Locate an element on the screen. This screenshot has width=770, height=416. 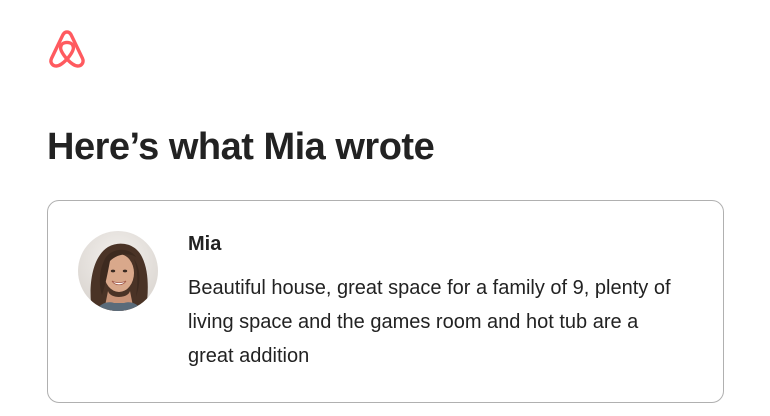
reviewer-name: Mia is located at coordinates (205, 244).